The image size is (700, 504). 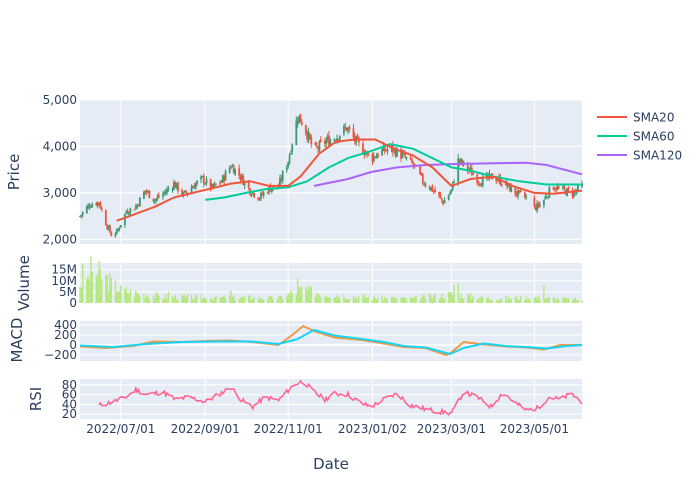 What do you see at coordinates (60, 100) in the screenshot?
I see `y-tick-label-price: 5,000` at bounding box center [60, 100].